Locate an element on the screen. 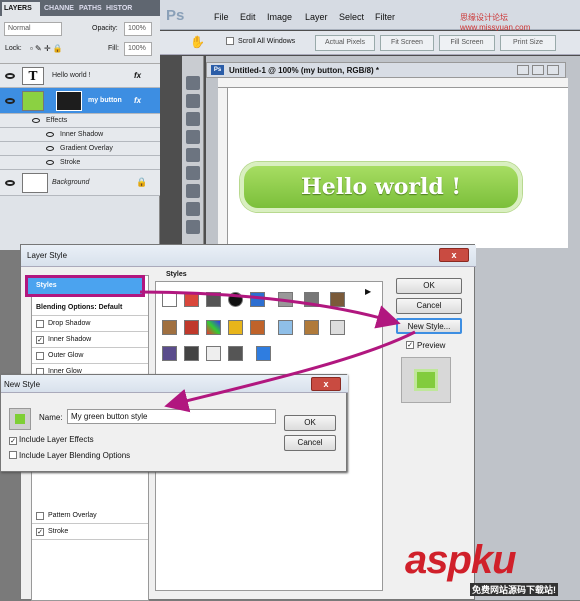  annotation-arrows is located at coordinates (277, 351).